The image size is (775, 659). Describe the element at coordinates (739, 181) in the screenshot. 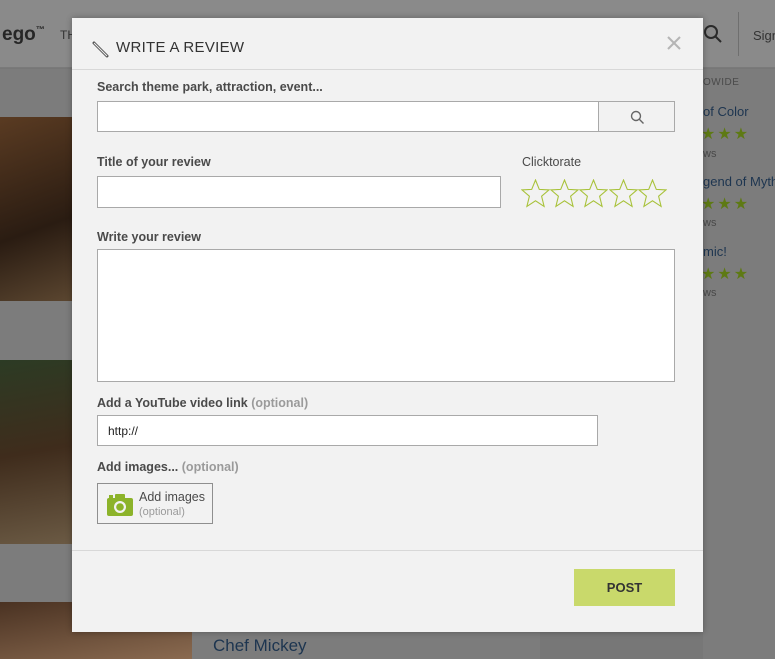

I see `sidebar-item-title: gend of Myth` at that location.